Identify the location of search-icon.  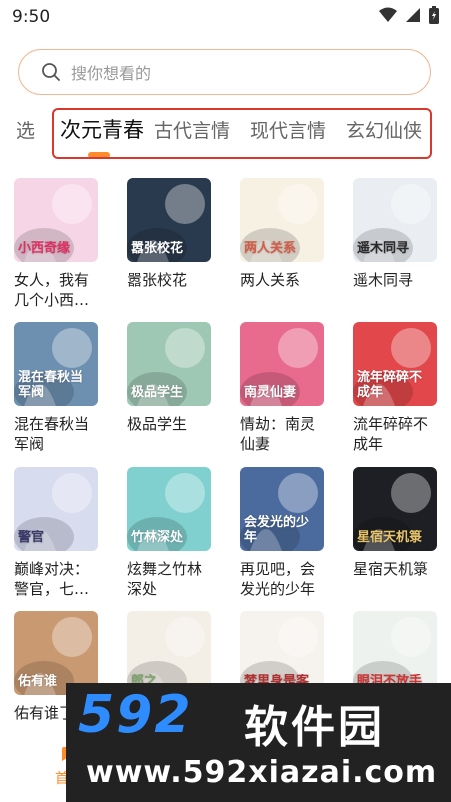
(51, 72).